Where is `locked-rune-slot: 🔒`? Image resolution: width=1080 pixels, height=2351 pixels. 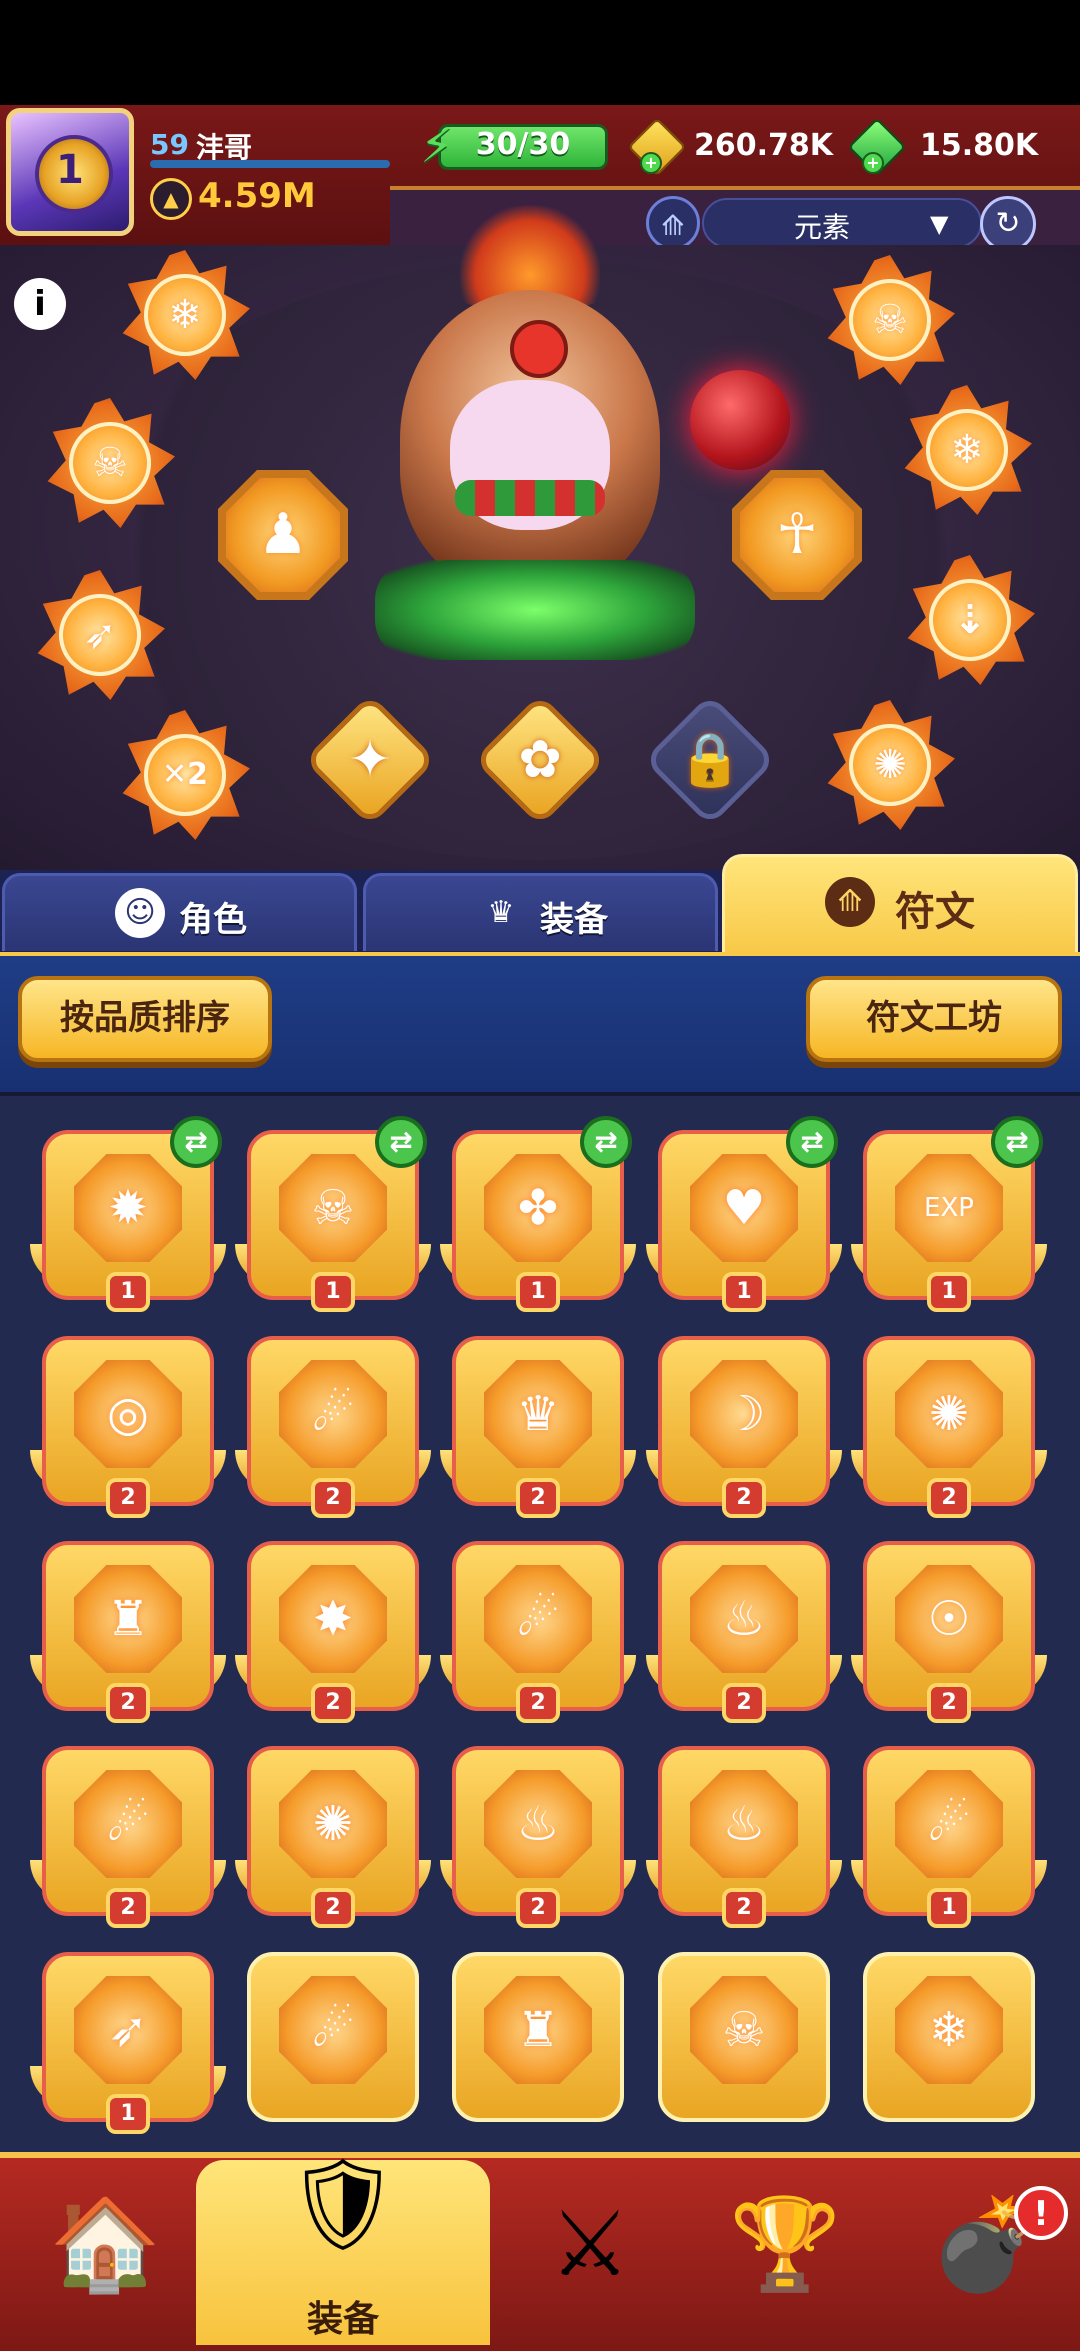 locked-rune-slot: 🔒 is located at coordinates (710, 760).